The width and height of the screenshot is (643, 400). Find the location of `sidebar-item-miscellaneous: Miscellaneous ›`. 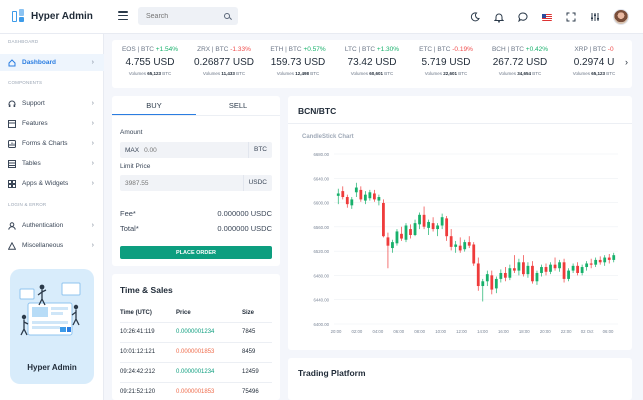

sidebar-item-miscellaneous: Miscellaneous › is located at coordinates (52, 245).